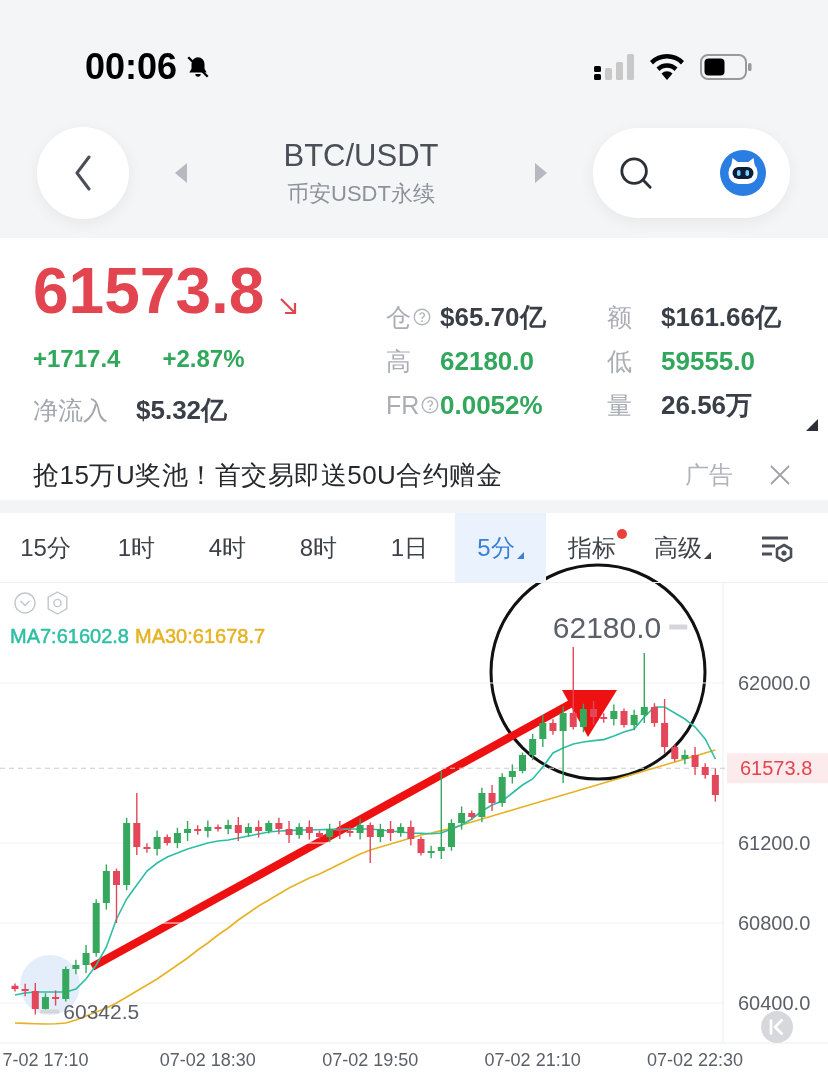  What do you see at coordinates (636, 173) in the screenshot?
I see `search-icon` at bounding box center [636, 173].